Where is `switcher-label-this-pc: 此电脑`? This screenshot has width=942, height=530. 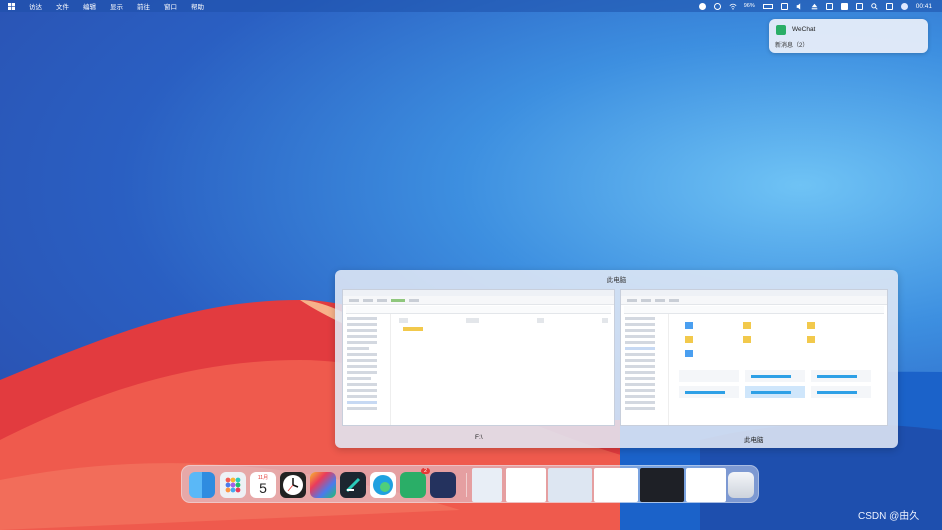
switcher-label-this-pc: 此电脑 is located at coordinates (754, 440).